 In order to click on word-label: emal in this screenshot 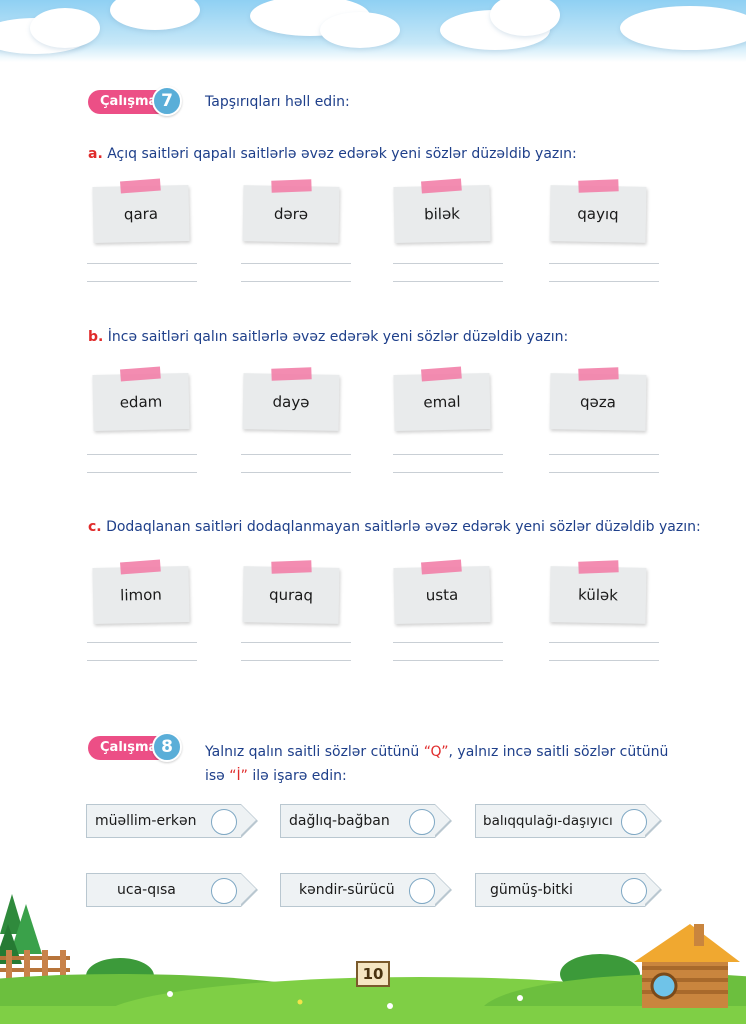, I will do `click(442, 402)`.